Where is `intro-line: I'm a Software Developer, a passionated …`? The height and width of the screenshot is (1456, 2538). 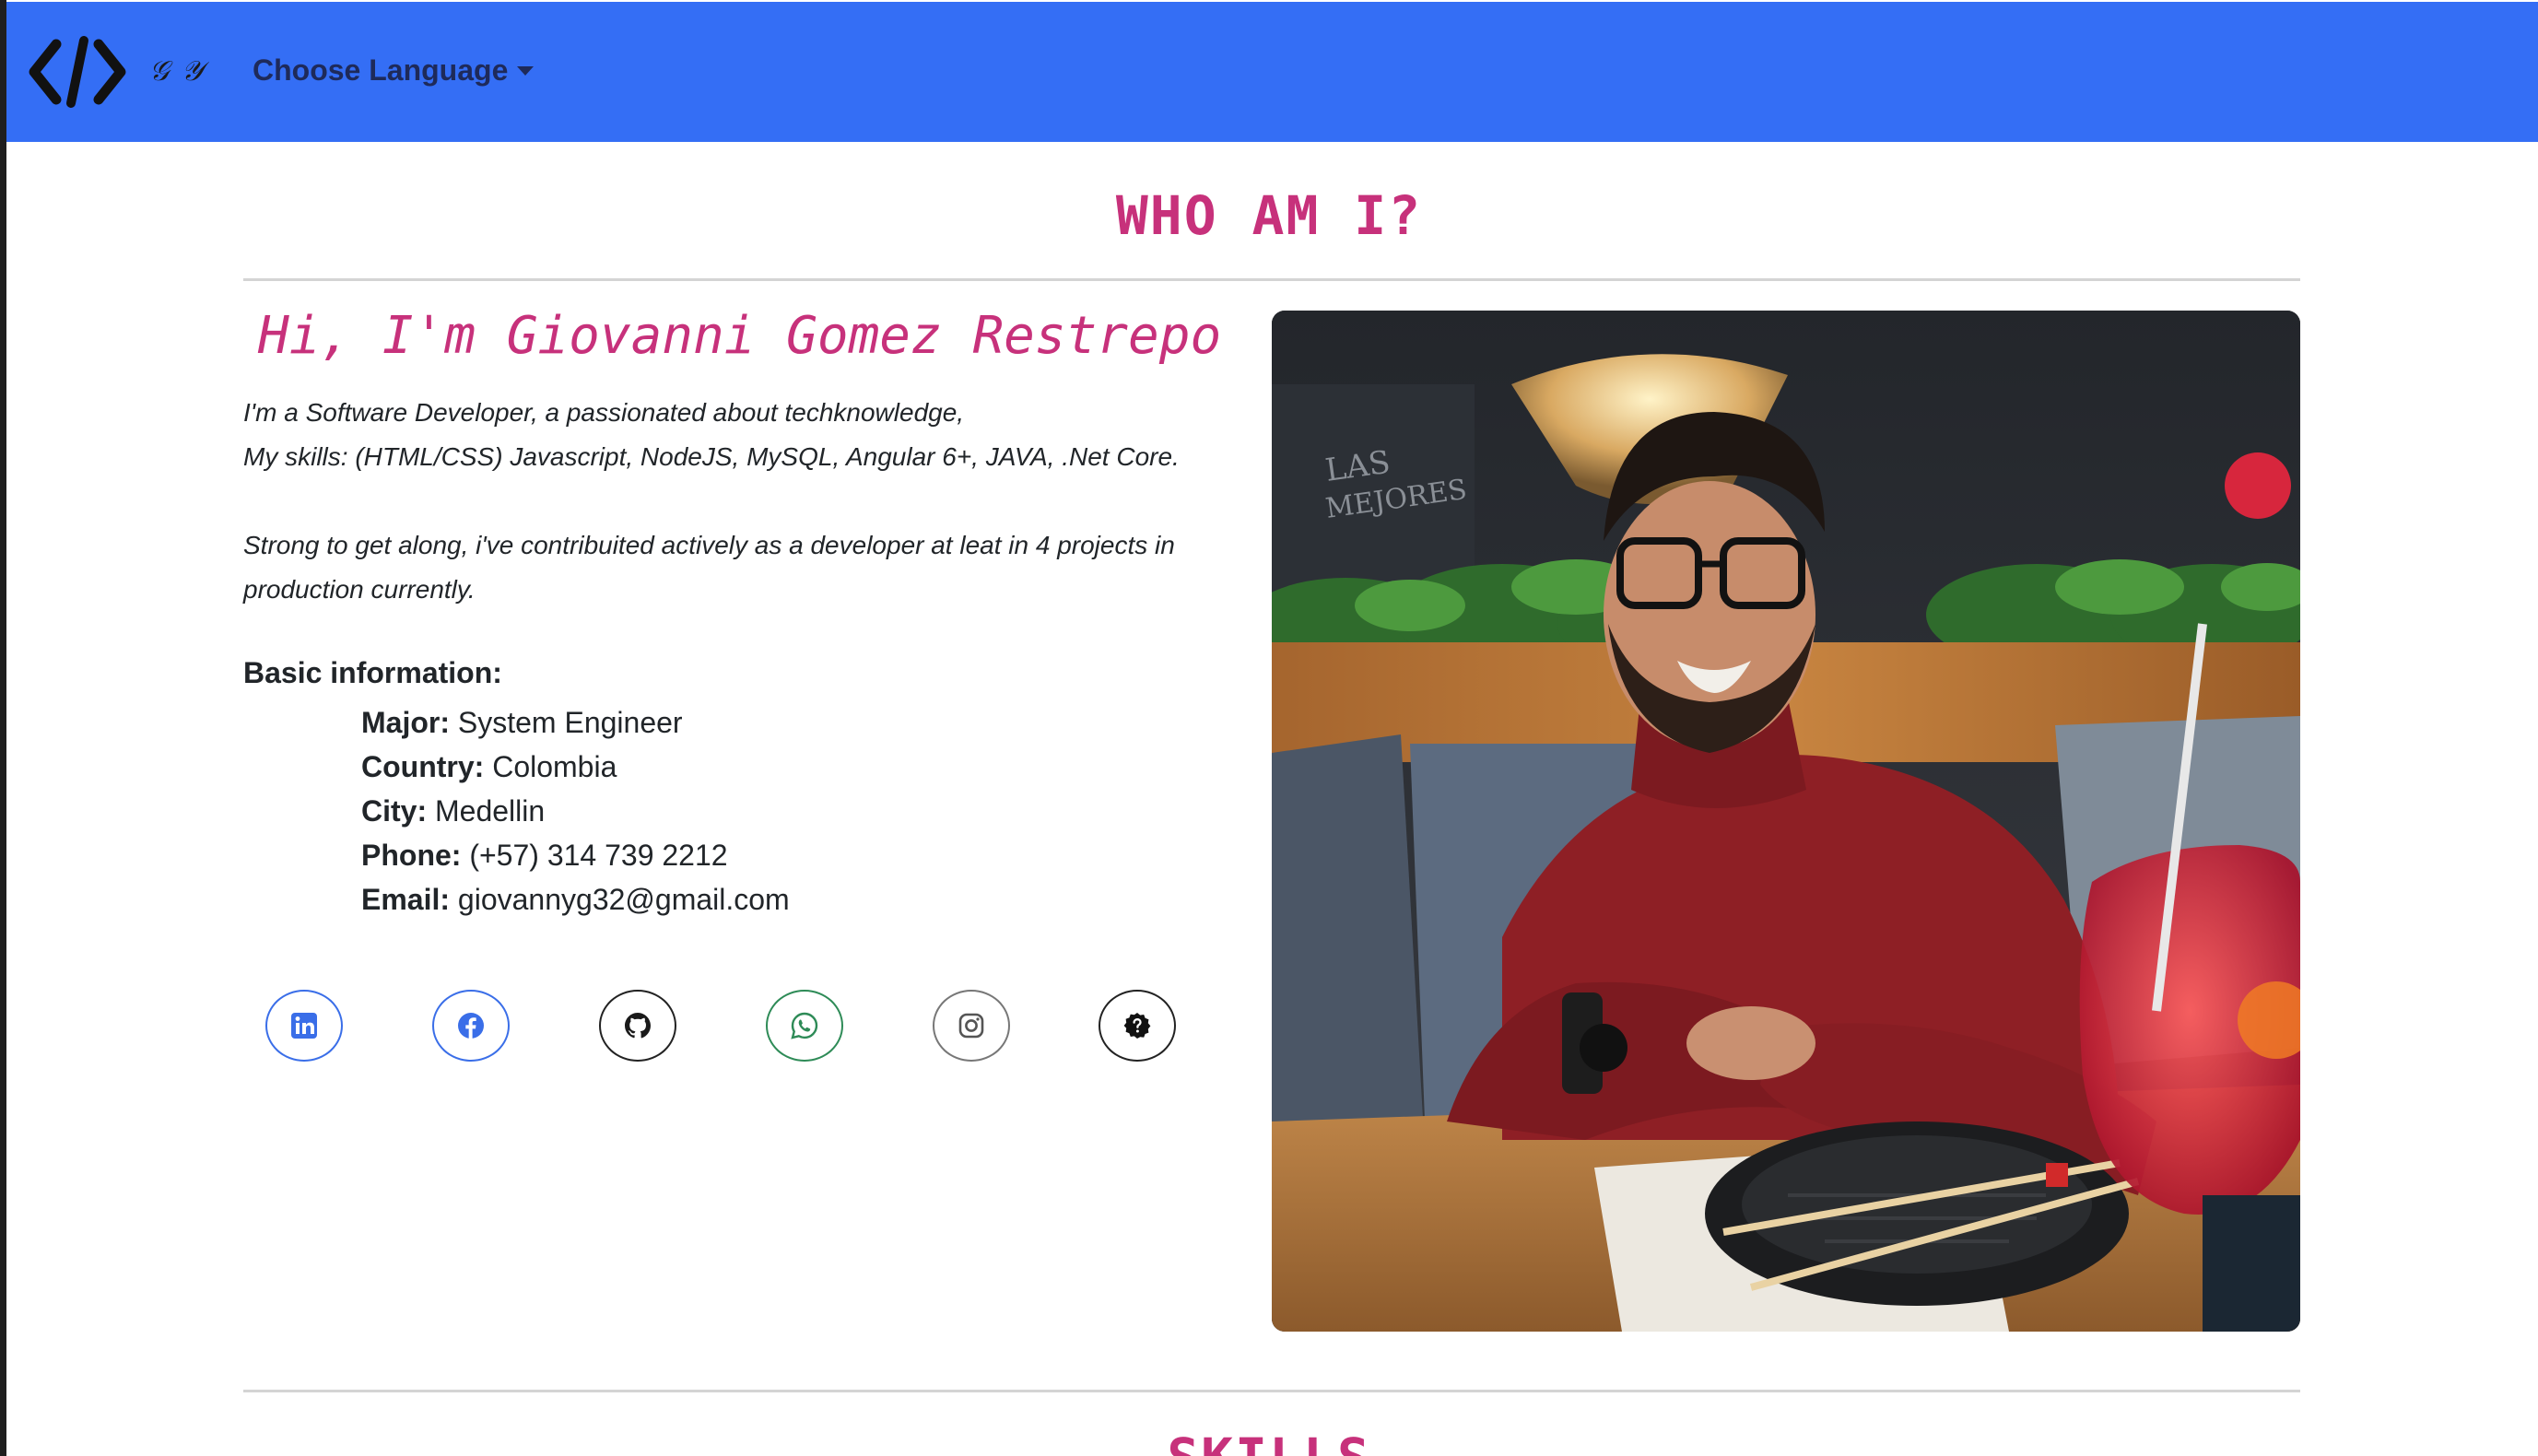
intro-line: I'm a Software Developer, a passionated … is located at coordinates (604, 412).